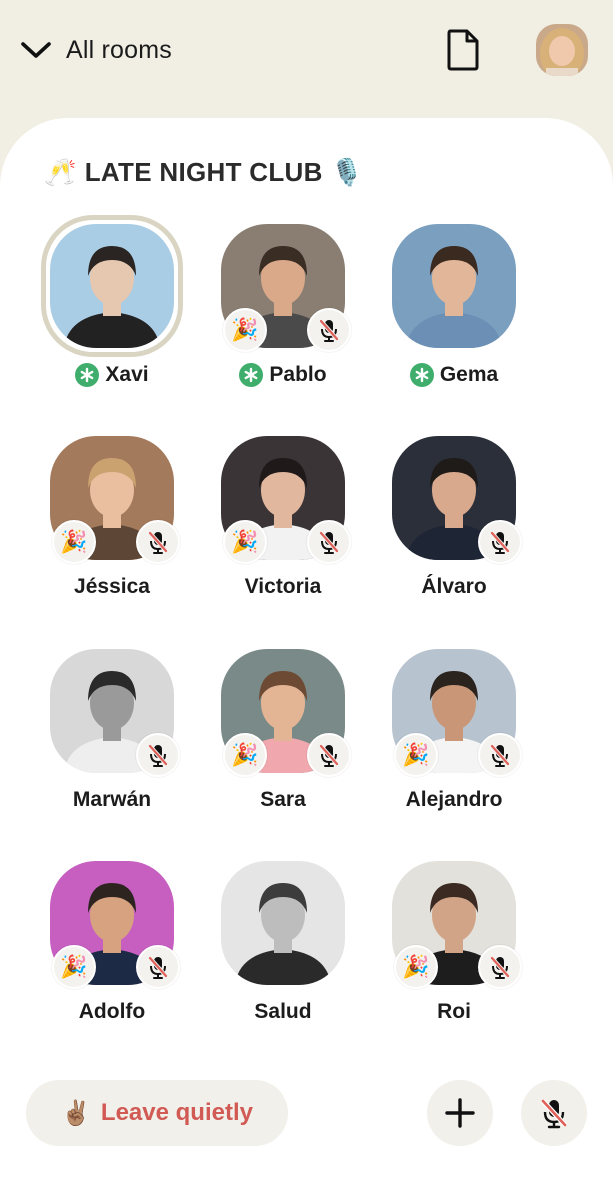 This screenshot has height=1200, width=613. I want to click on speaker-name-row: Sara, so click(283, 800).